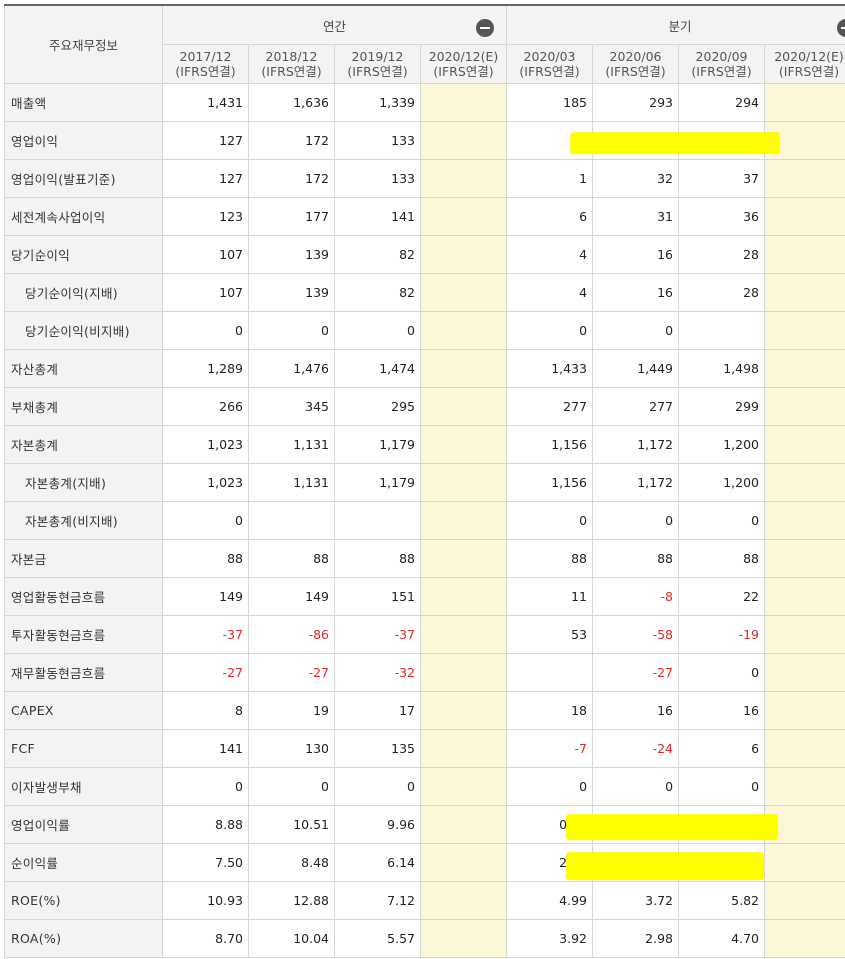 The width and height of the screenshot is (845, 959). What do you see at coordinates (377, 140) in the screenshot?
I see `table-cell: 133` at bounding box center [377, 140].